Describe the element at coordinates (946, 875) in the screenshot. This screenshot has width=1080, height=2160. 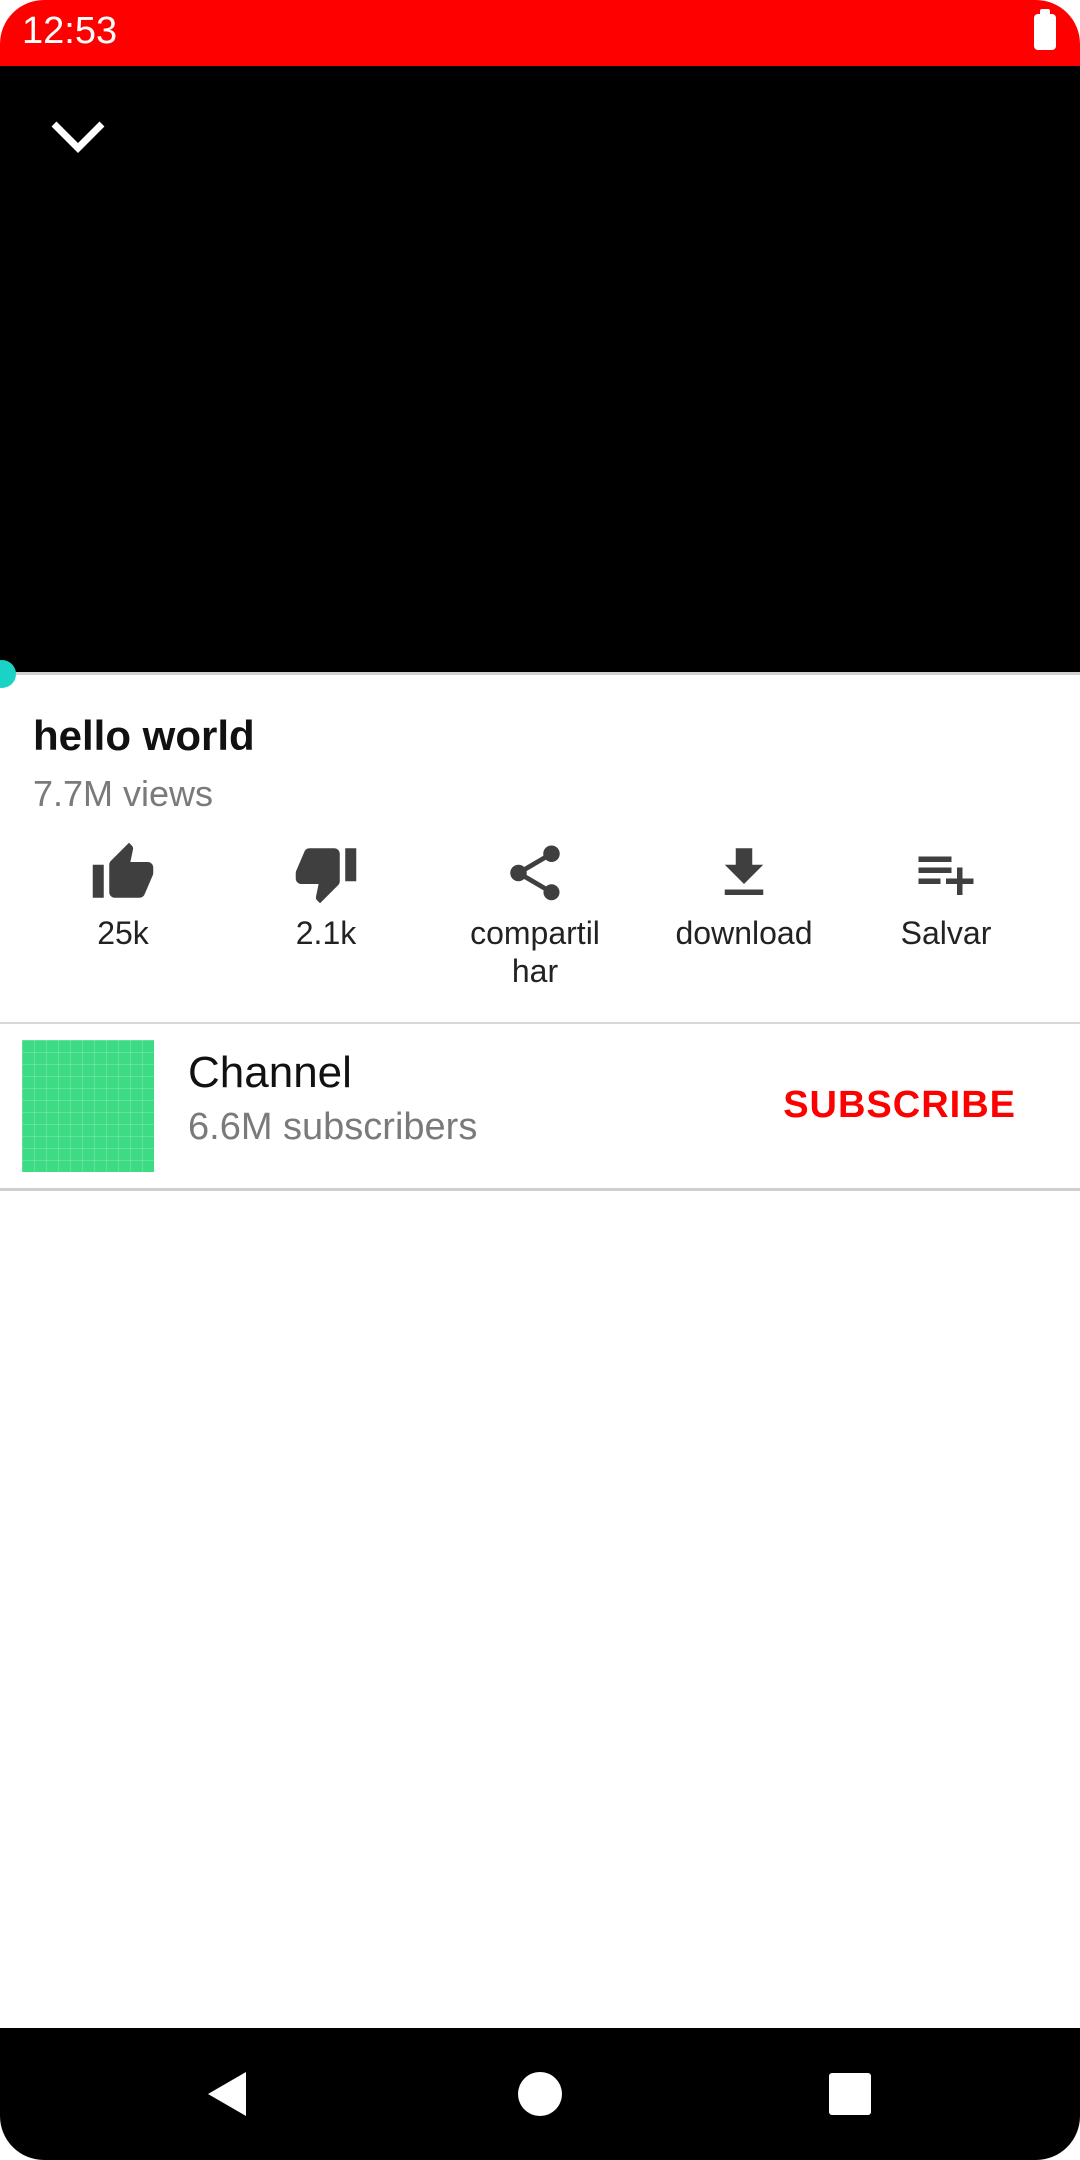
I see `playlist-add-icon` at that location.